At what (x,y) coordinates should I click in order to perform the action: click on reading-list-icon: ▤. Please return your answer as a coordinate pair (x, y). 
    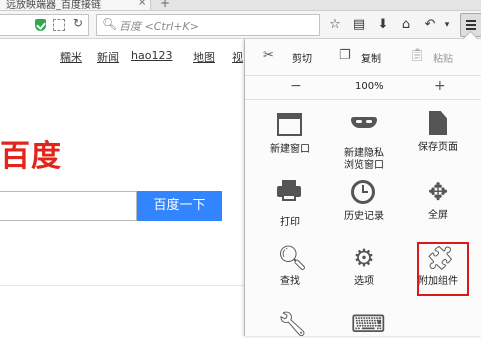
    Looking at the image, I should click on (359, 25).